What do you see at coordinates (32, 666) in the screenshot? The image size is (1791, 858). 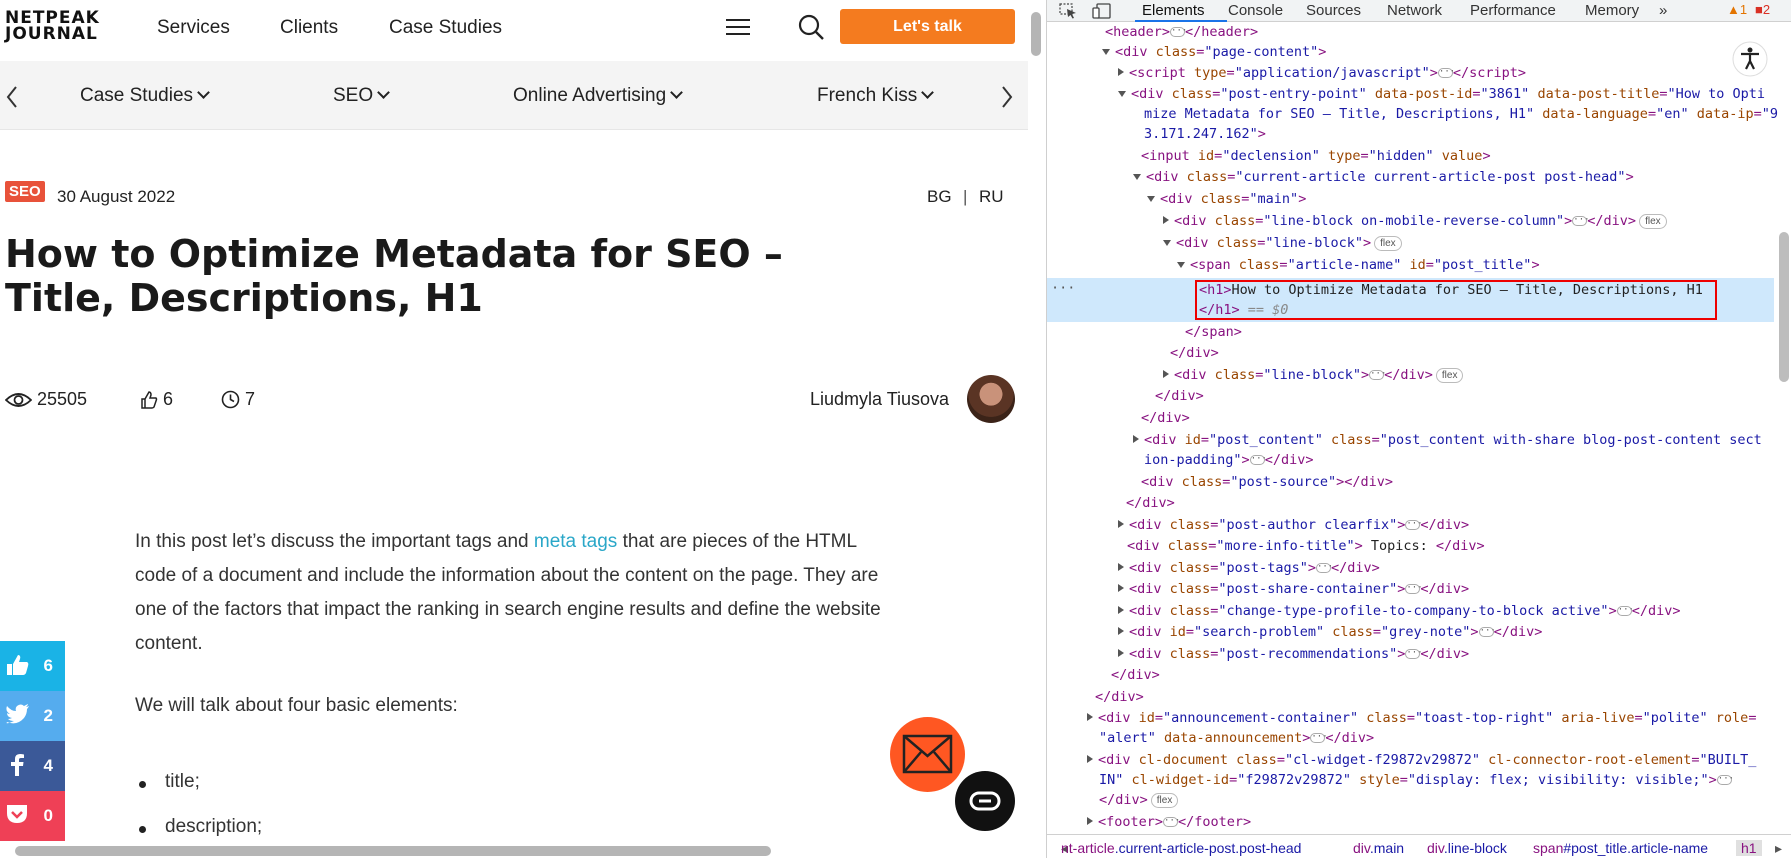 I see `share-like-button: 6` at bounding box center [32, 666].